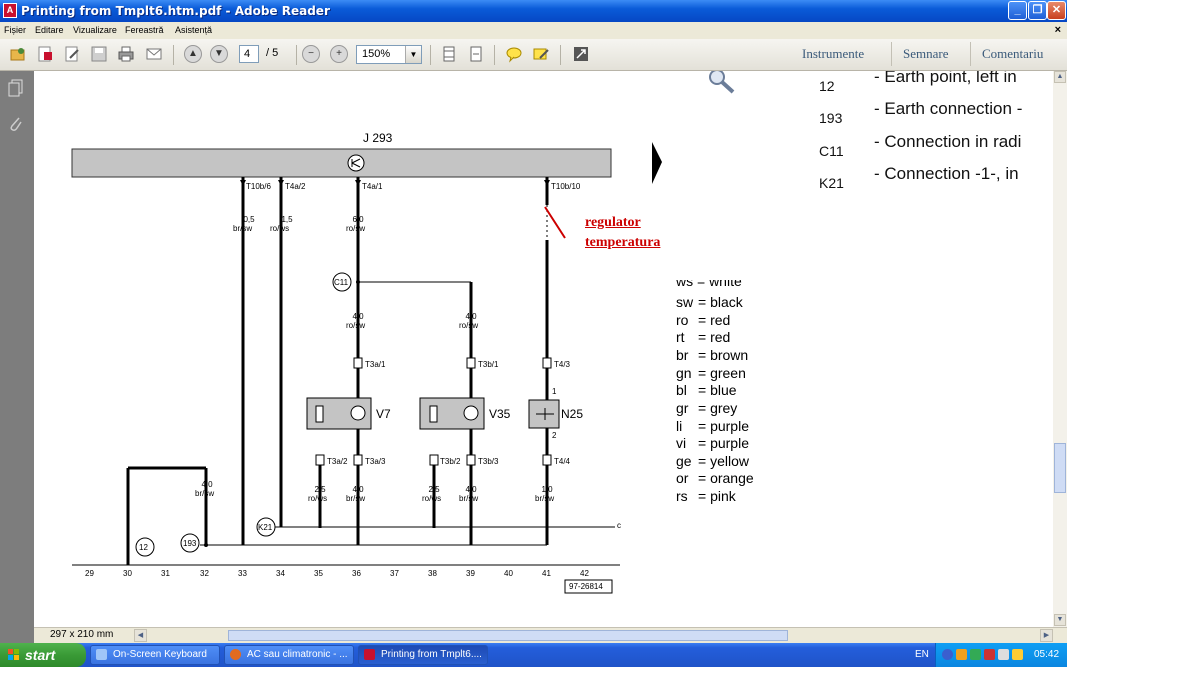 Image resolution: width=1200 pixels, height=675 pixels. Describe the element at coordinates (413, 54) in the screenshot. I see `chevron-down-icon: ▼` at that location.